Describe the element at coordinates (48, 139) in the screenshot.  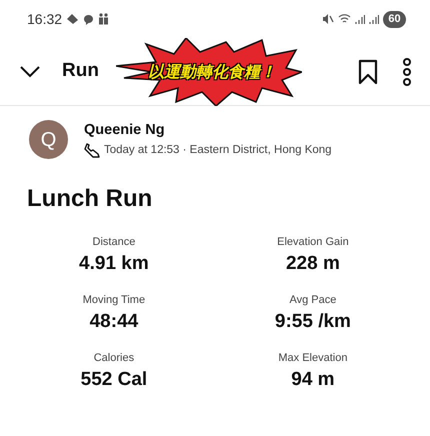
I see `avatar: Q` at that location.